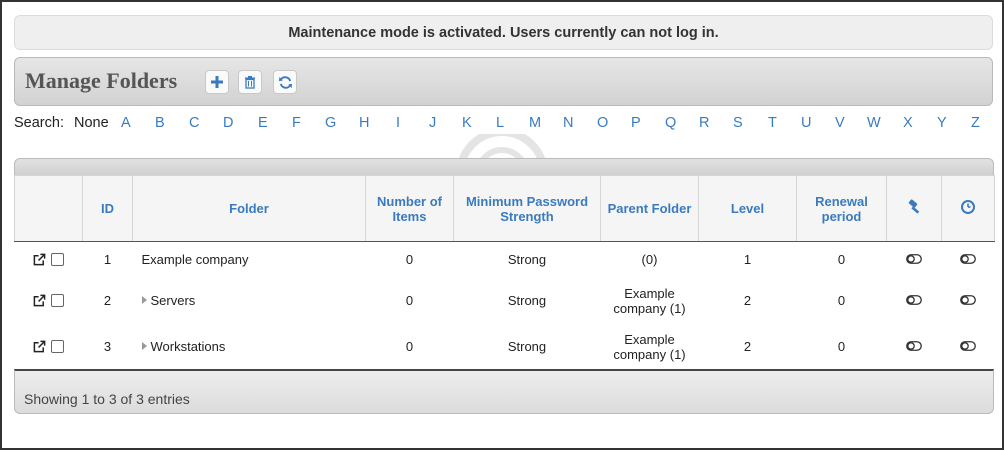  I want to click on filter-letter-z: Z, so click(975, 123).